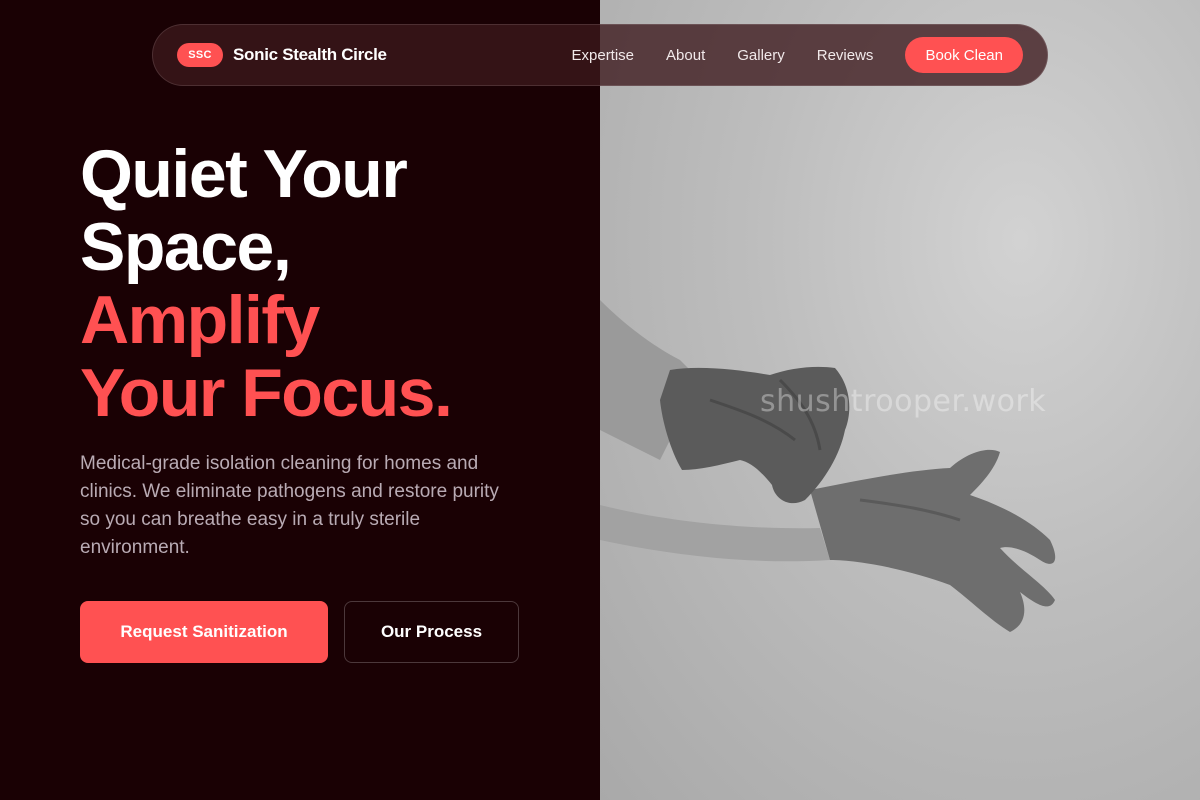 Image resolution: width=1200 pixels, height=800 pixels. Describe the element at coordinates (903, 401) in the screenshot. I see `watermark-text: shushtrooper.work` at that location.